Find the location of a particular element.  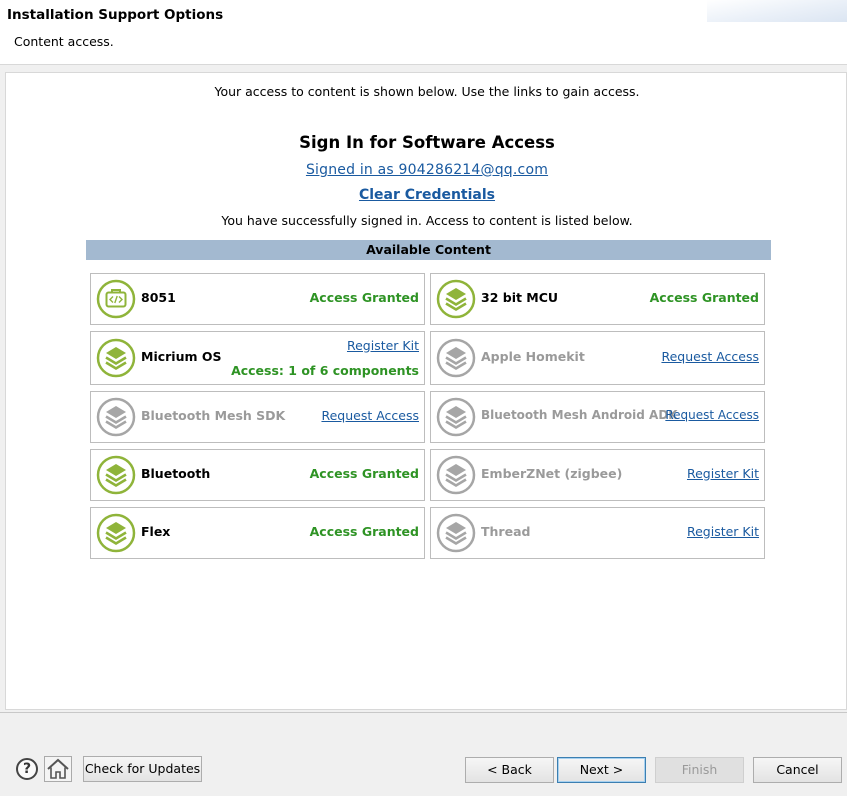

clear-credentials-row: Clear Credentials is located at coordinates (426, 195).